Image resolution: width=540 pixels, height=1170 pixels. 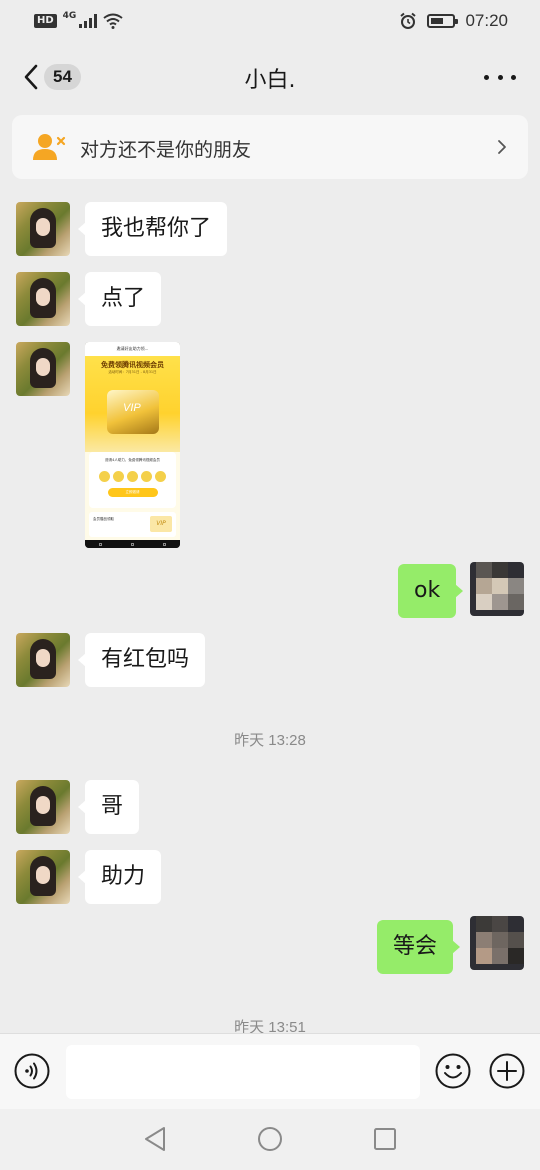 What do you see at coordinates (69, 16) in the screenshot?
I see `network-type: 4G` at bounding box center [69, 16].